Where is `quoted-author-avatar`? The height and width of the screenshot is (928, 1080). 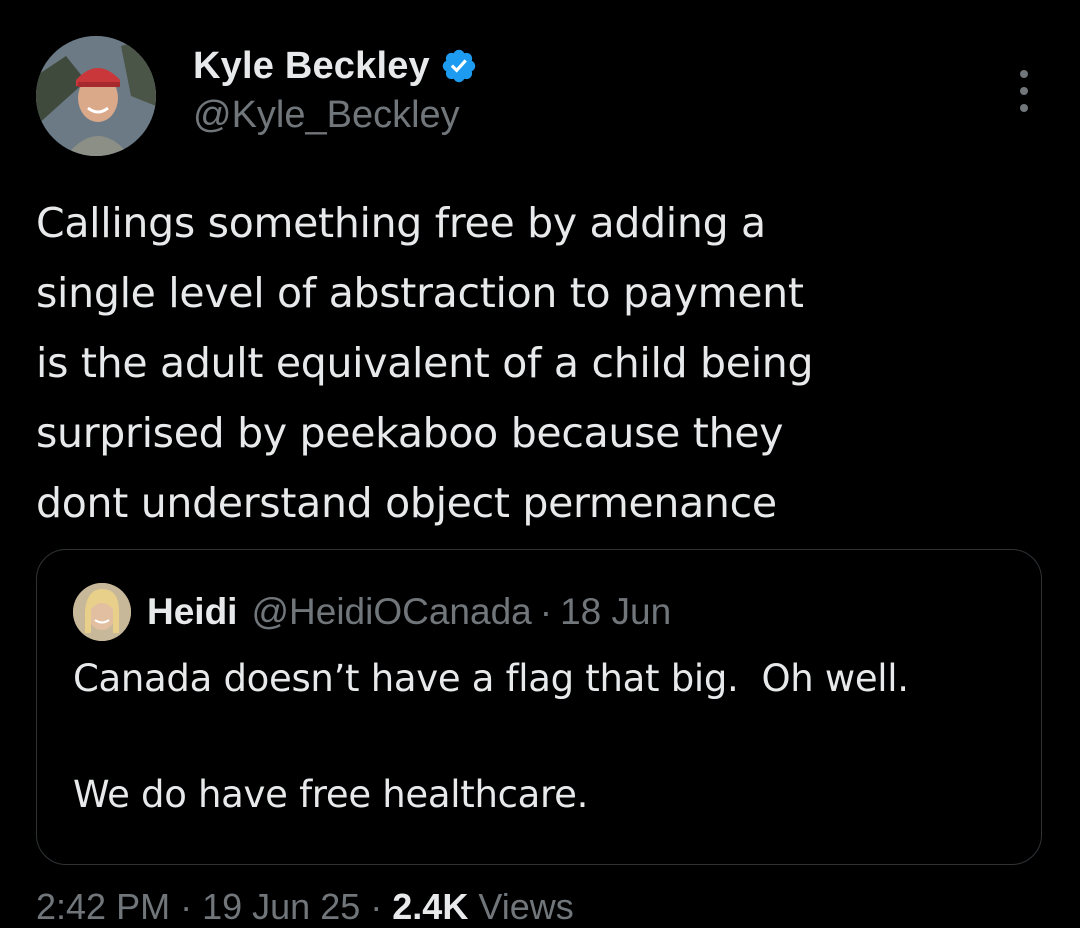
quoted-author-avatar is located at coordinates (102, 612).